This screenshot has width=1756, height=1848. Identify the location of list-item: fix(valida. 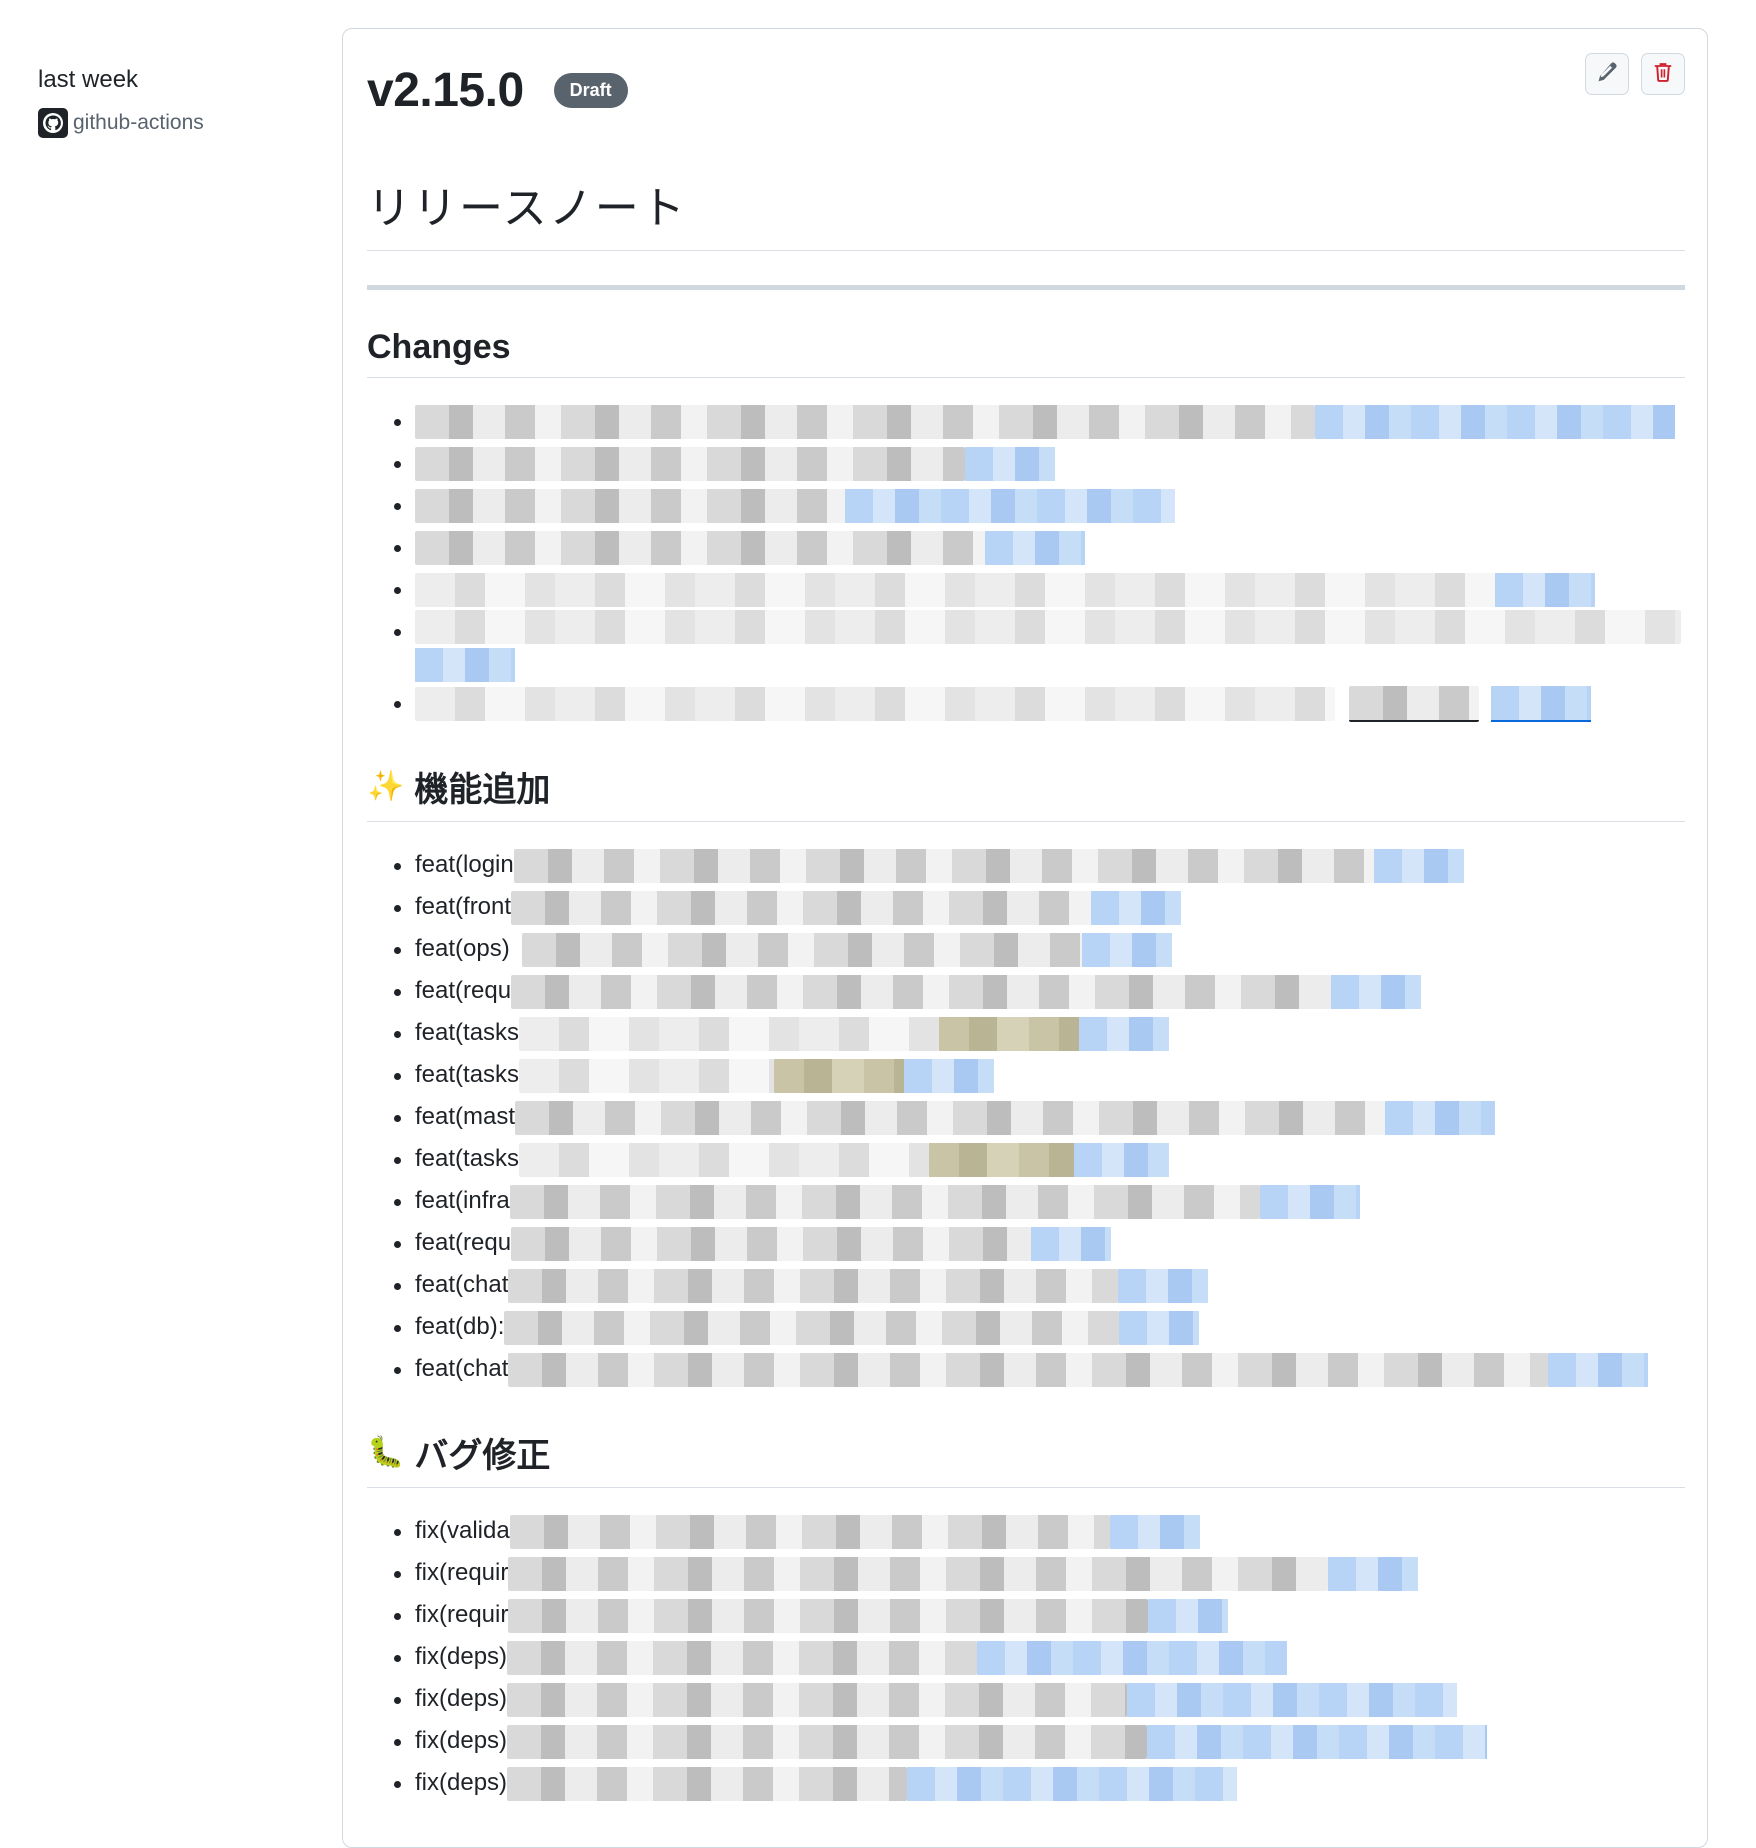
(1026, 1531).